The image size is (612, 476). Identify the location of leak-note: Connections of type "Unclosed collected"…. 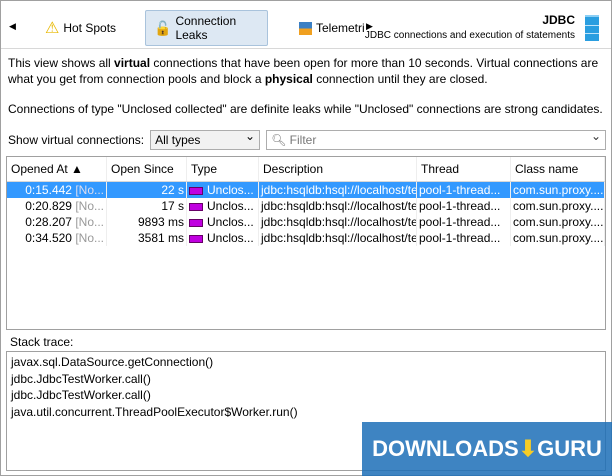
(305, 109).